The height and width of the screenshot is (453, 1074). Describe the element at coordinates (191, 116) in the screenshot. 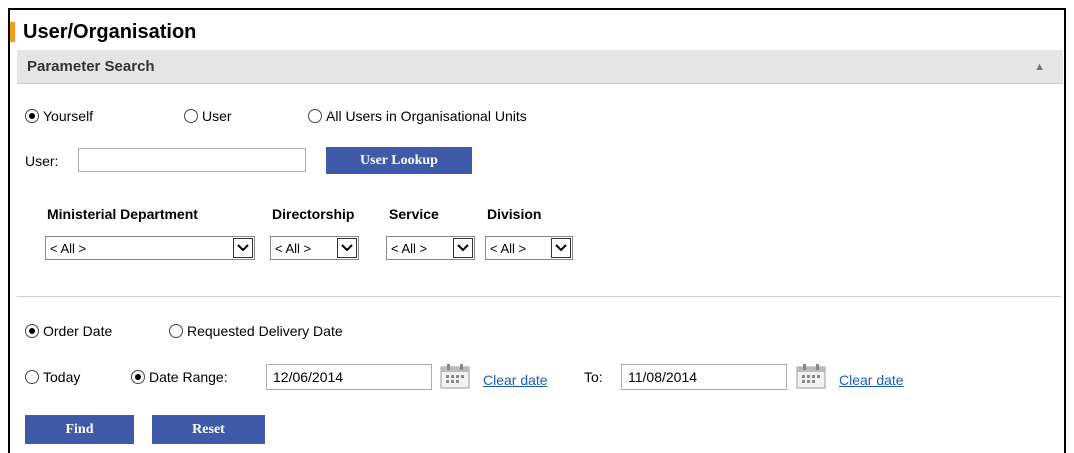

I see `radio-user-circle` at that location.